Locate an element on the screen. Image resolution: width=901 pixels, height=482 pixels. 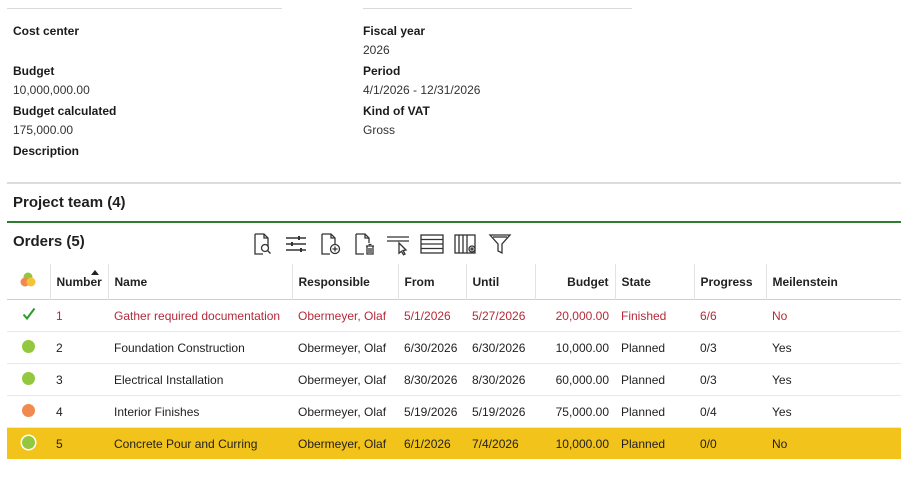
cell-number: 5 is located at coordinates (79, 443).